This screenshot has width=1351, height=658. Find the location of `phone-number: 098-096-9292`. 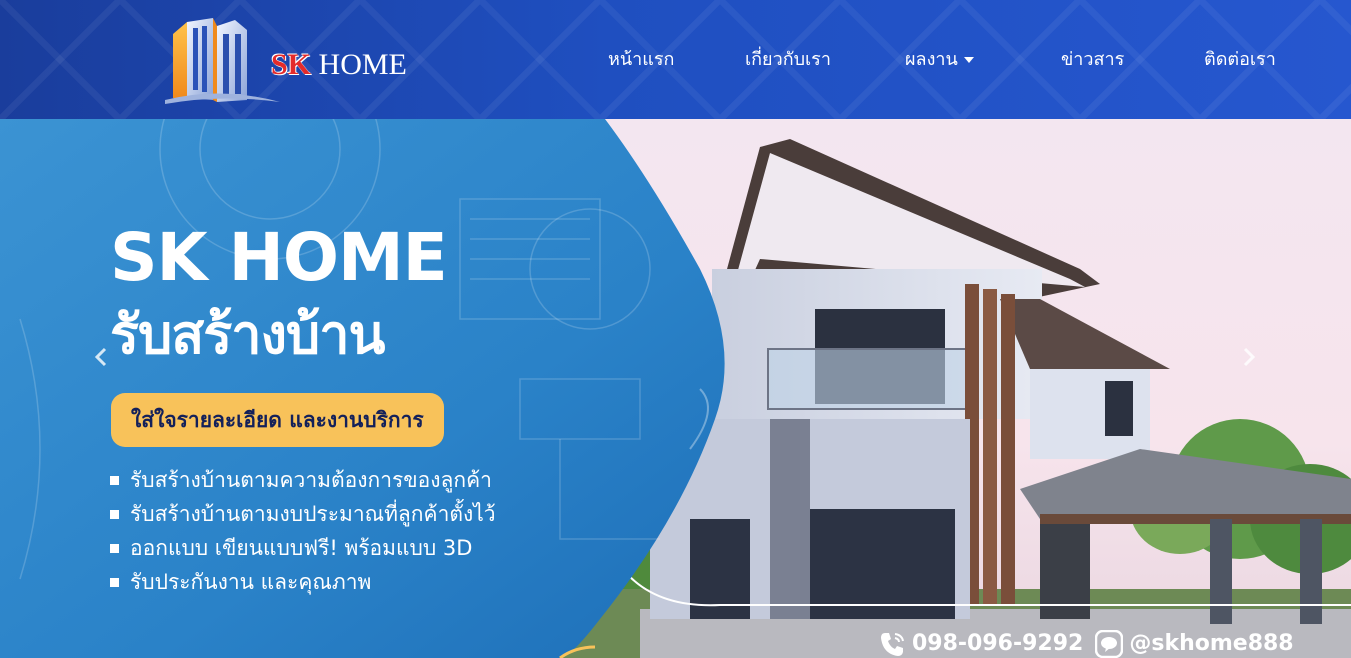

phone-number: 098-096-9292 is located at coordinates (997, 643).